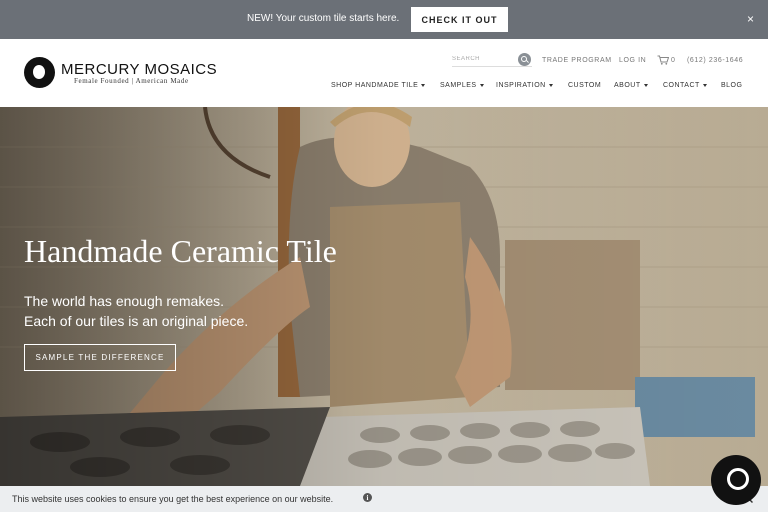  Describe the element at coordinates (632, 60) in the screenshot. I see `log-in-link: LOG IN` at that location.